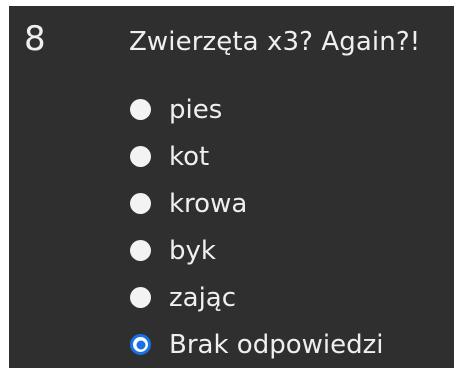 The image size is (462, 374). I want to click on option-zajac: zając, so click(290, 297).